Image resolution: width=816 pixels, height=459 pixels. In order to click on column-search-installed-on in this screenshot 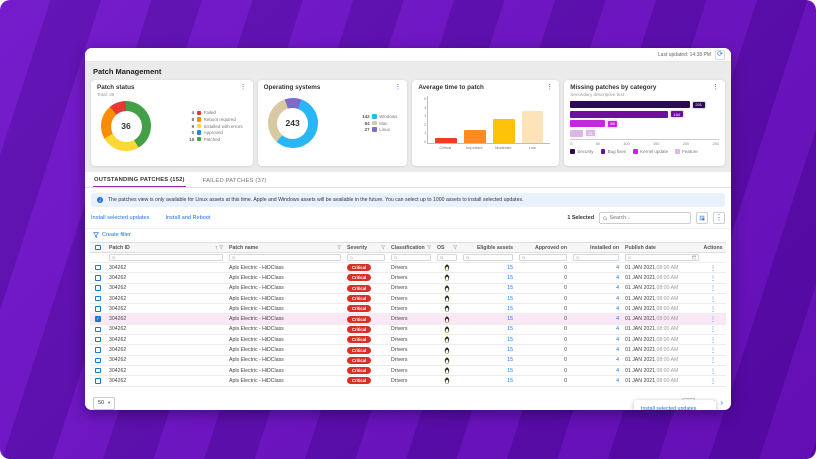, I will do `click(596, 257)`.